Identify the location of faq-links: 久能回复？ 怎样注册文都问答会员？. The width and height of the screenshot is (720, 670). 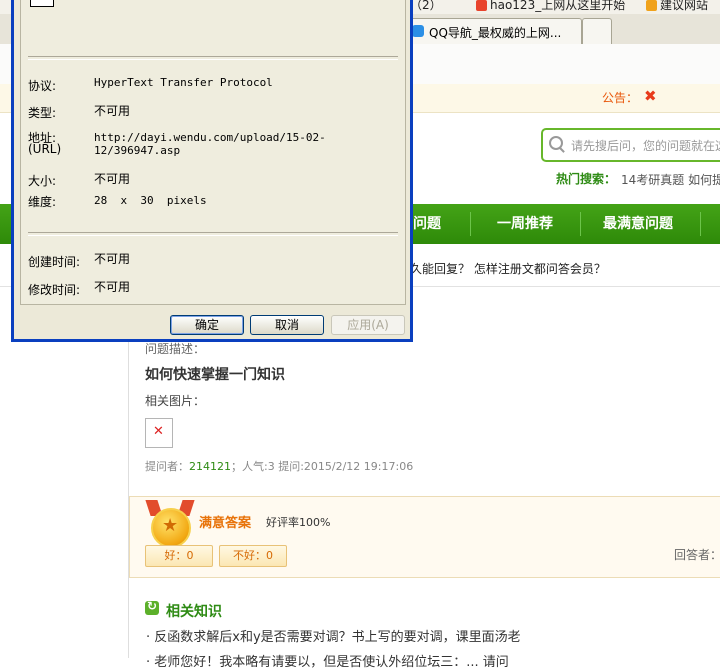
(508, 268).